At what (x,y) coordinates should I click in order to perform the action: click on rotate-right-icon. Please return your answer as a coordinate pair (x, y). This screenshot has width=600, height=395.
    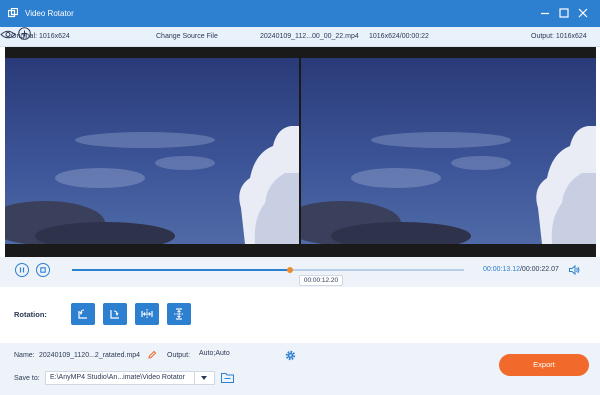
    Looking at the image, I should click on (114, 314).